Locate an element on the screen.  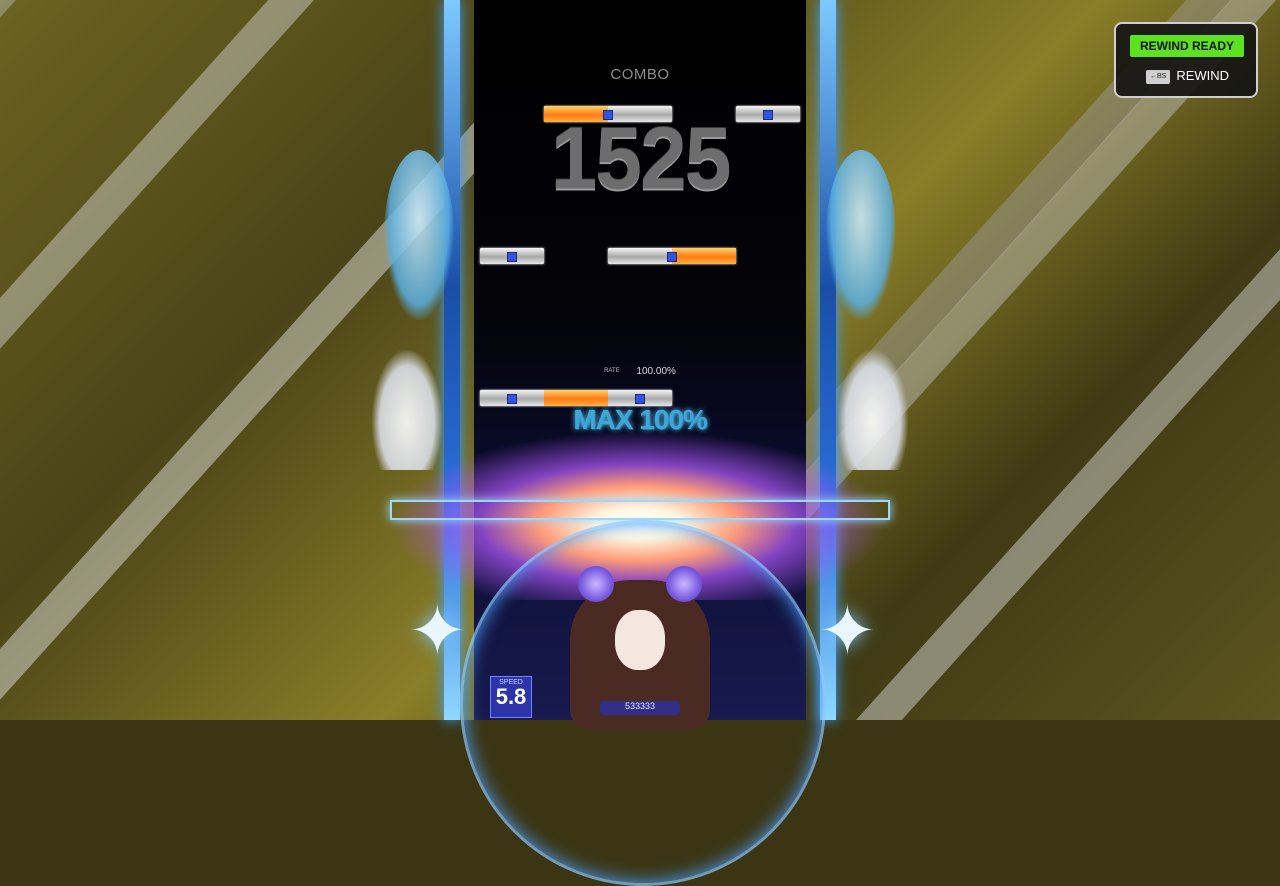
character-face is located at coordinates (640, 640).